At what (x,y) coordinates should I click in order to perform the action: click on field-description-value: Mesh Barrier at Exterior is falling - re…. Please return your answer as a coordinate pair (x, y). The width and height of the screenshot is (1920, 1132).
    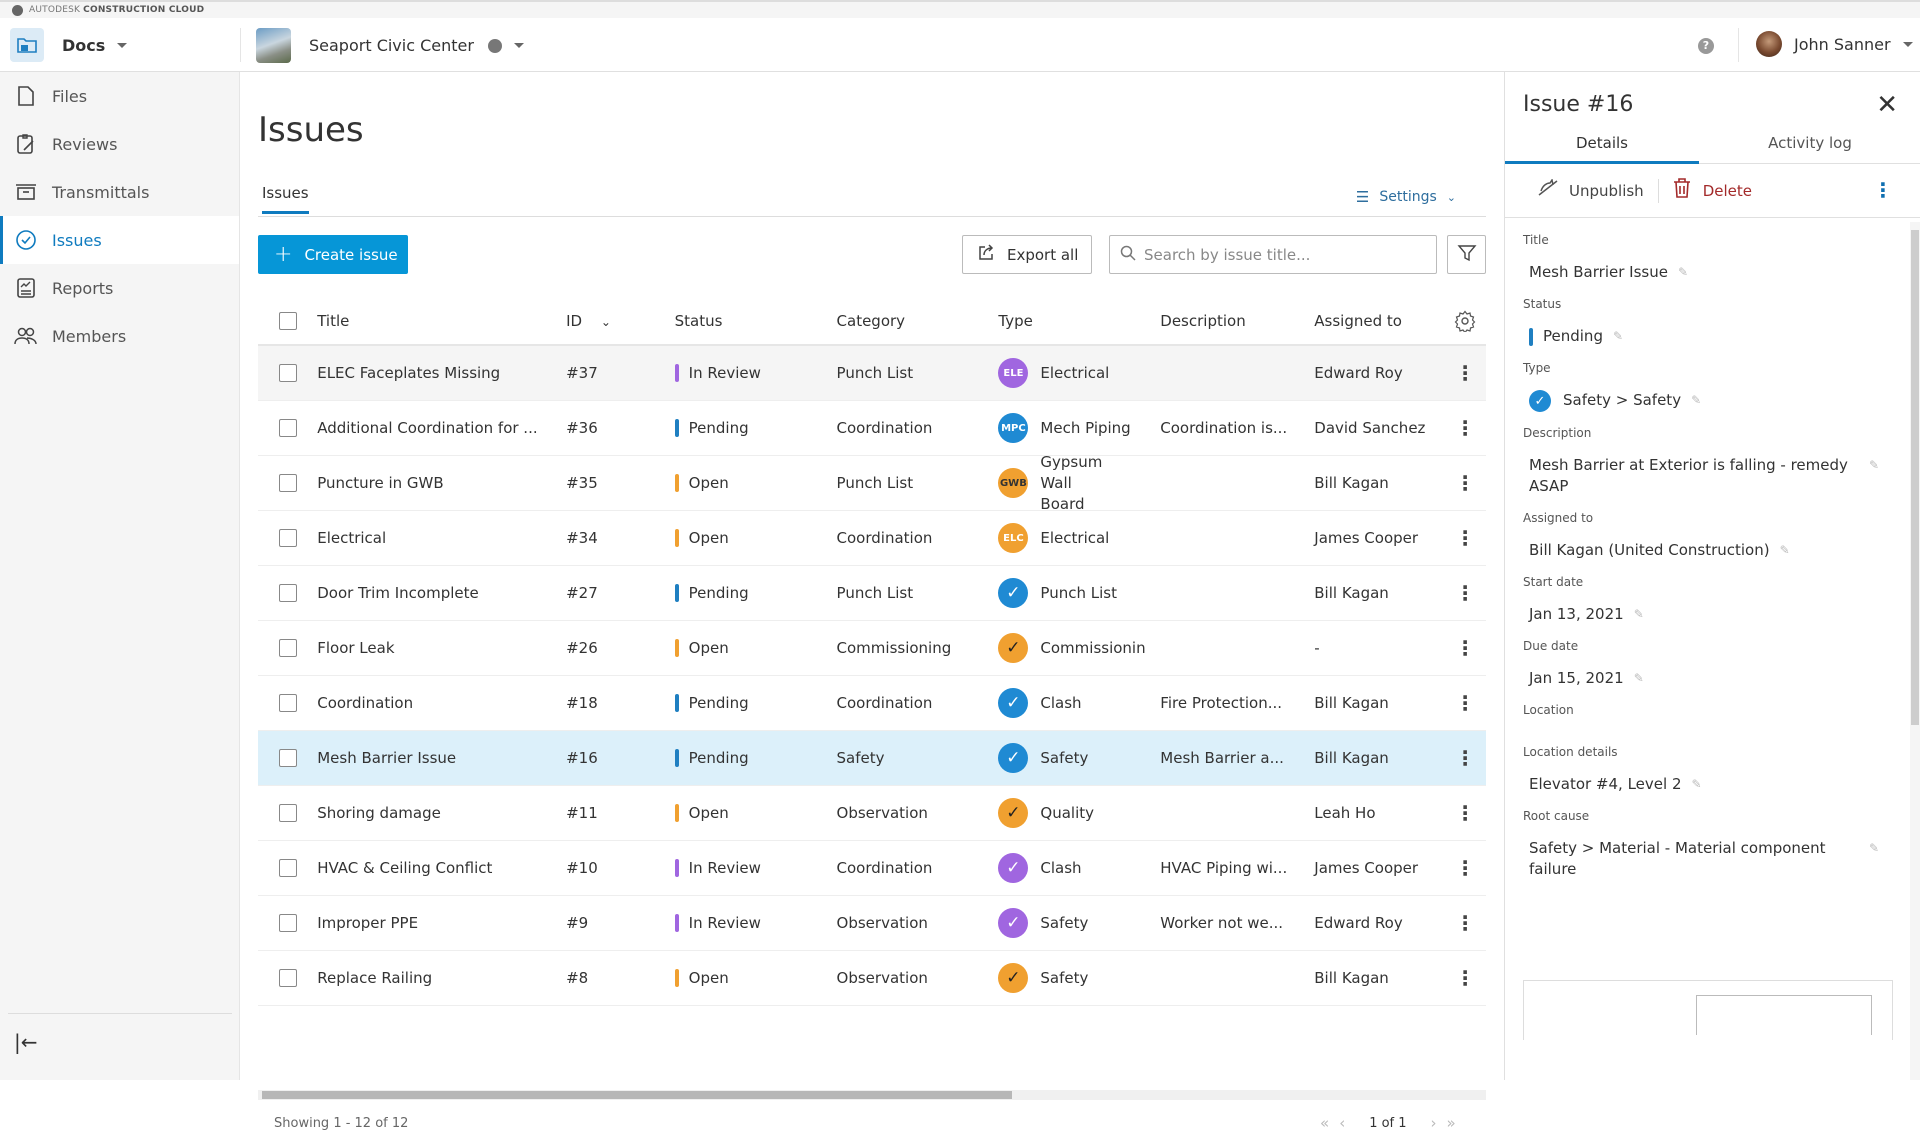
    Looking at the image, I should click on (1694, 476).